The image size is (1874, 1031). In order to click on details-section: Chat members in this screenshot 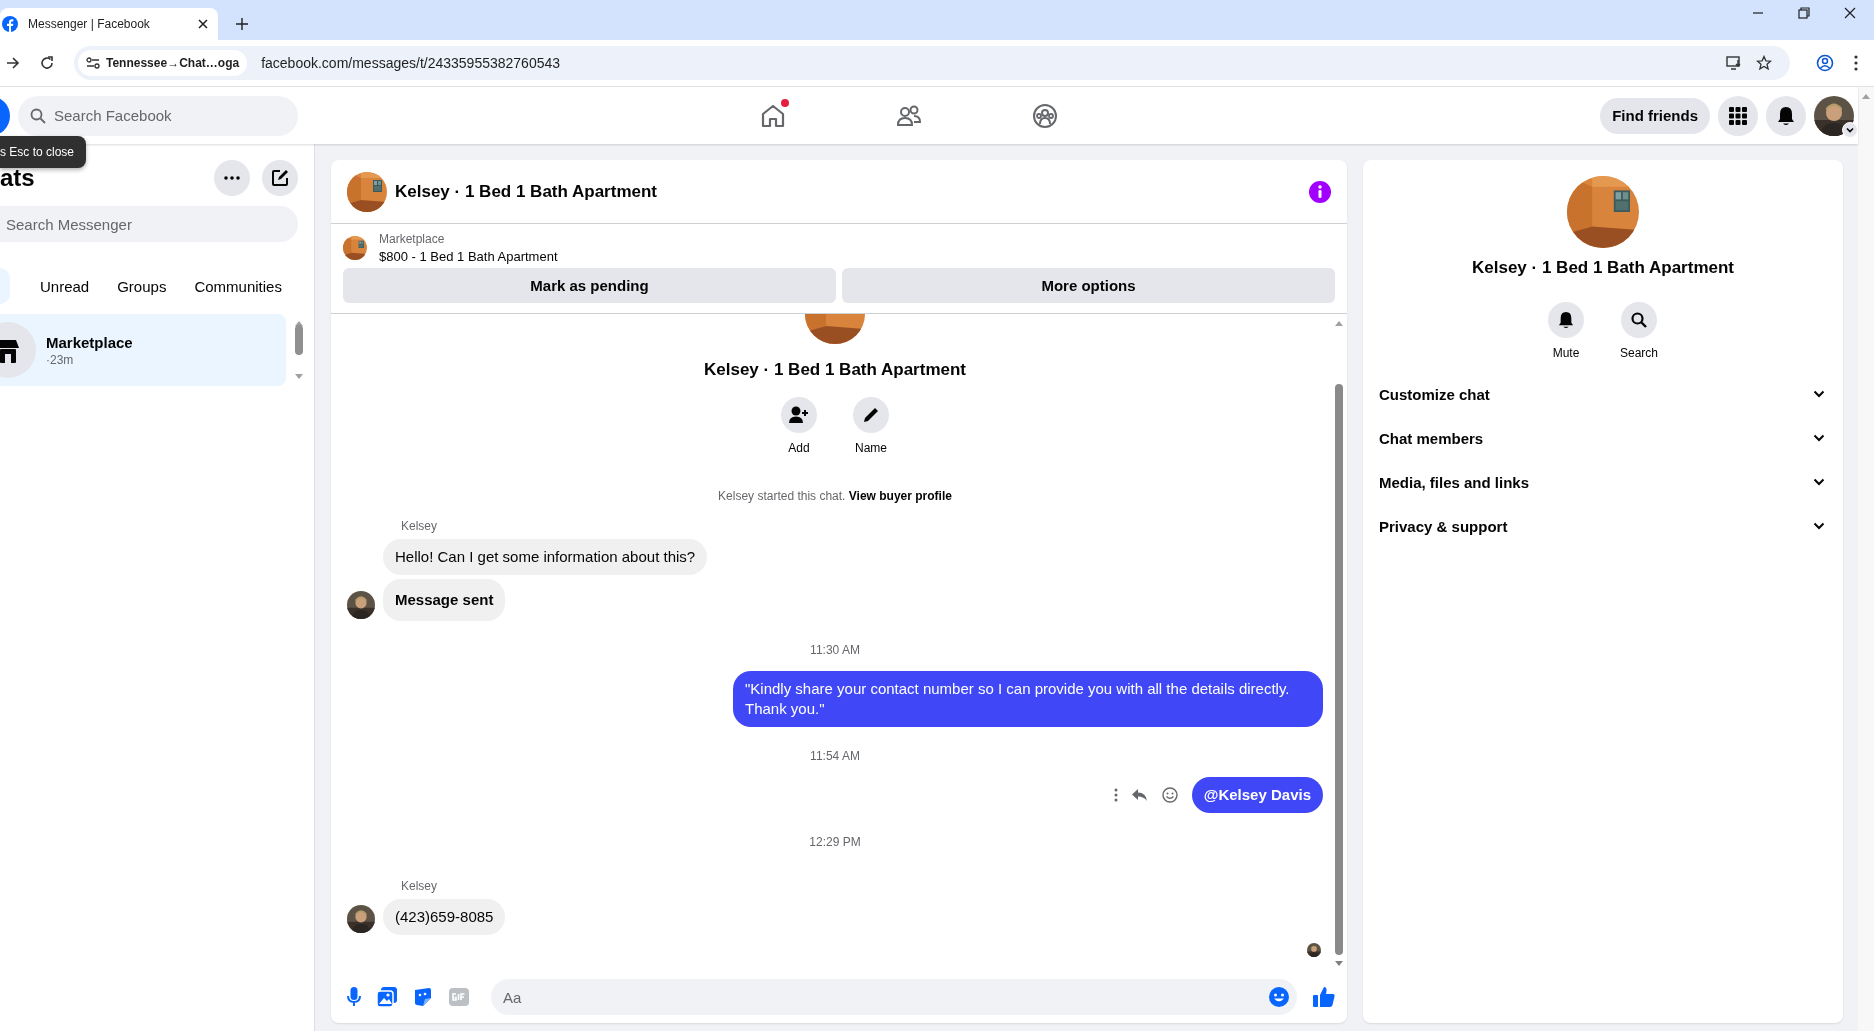, I will do `click(1602, 438)`.